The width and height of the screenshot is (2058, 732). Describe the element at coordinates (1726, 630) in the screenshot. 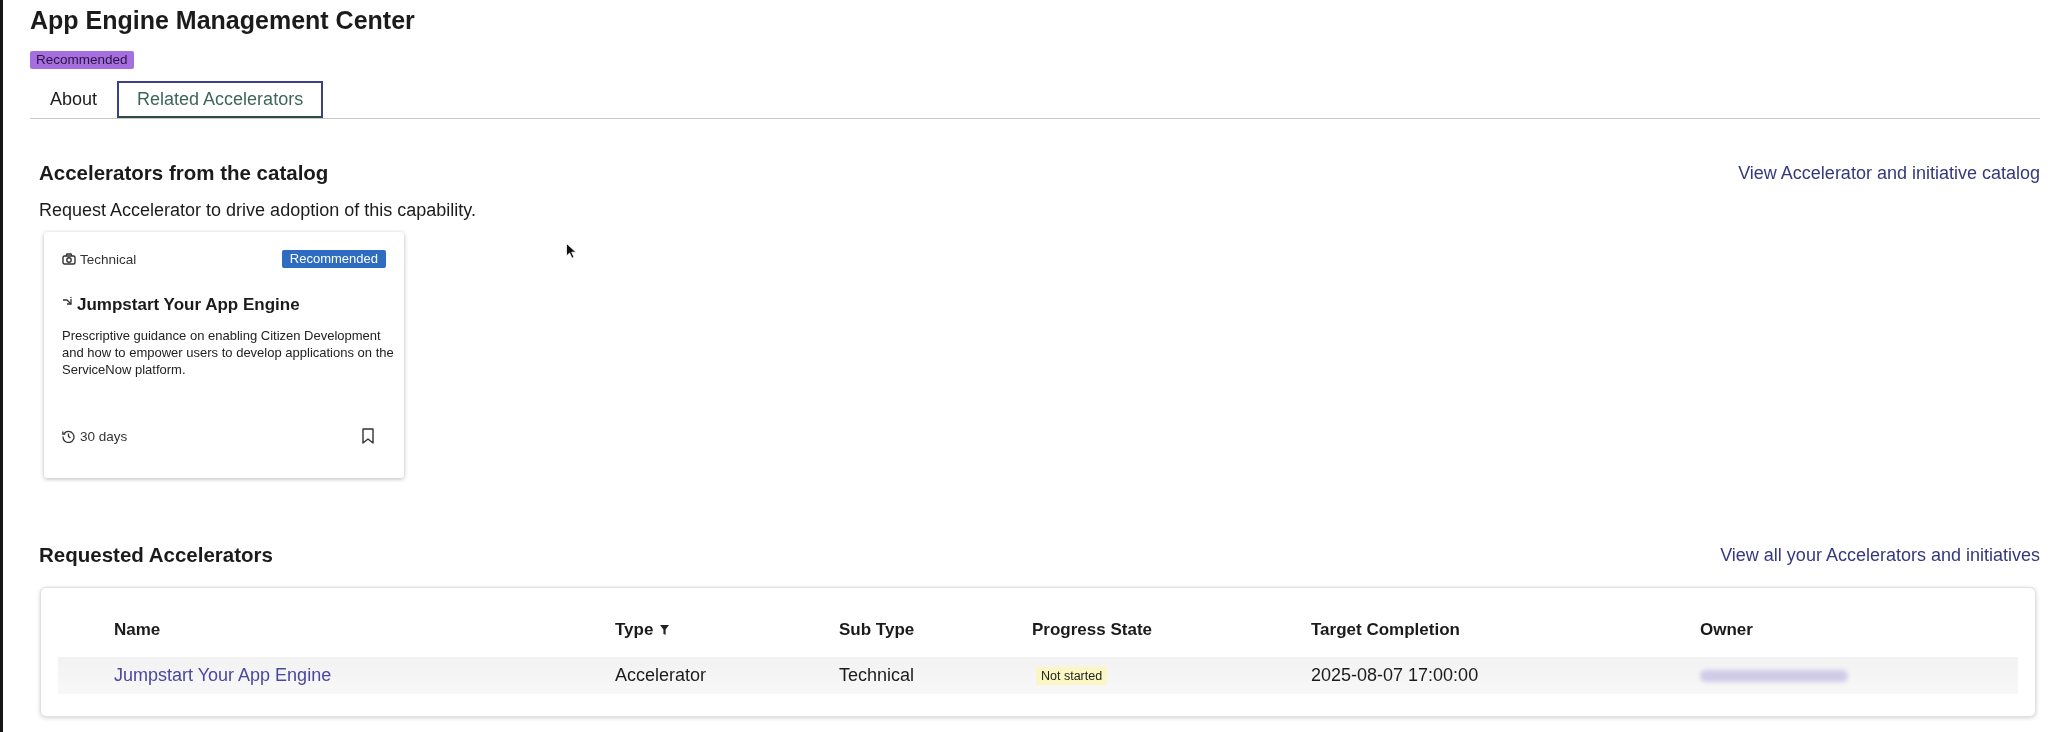

I see `column-header: Owner` at that location.